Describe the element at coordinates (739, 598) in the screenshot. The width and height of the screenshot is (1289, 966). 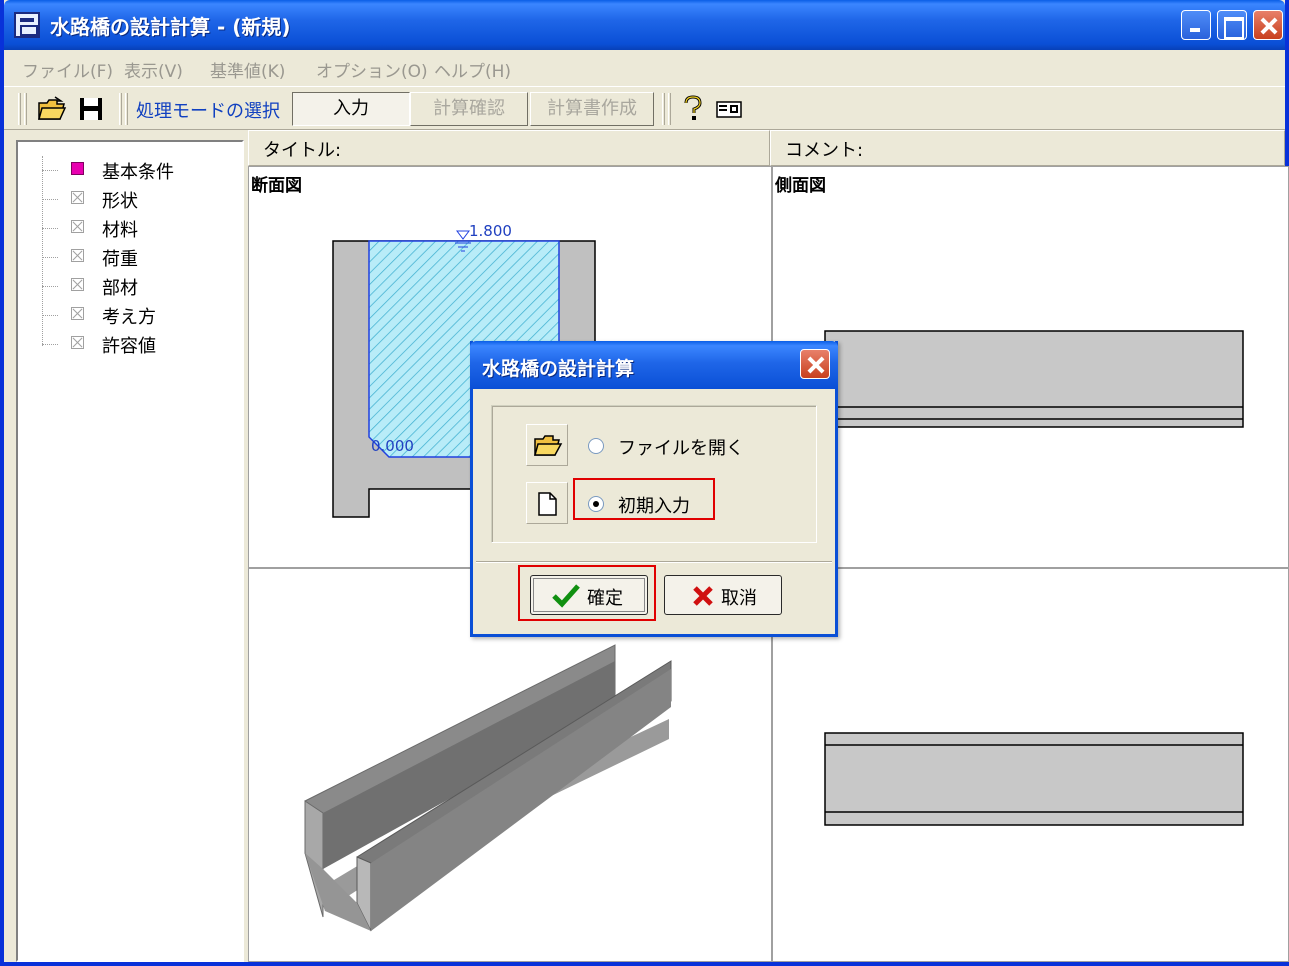
I see `cancel-button-label: 取消` at that location.